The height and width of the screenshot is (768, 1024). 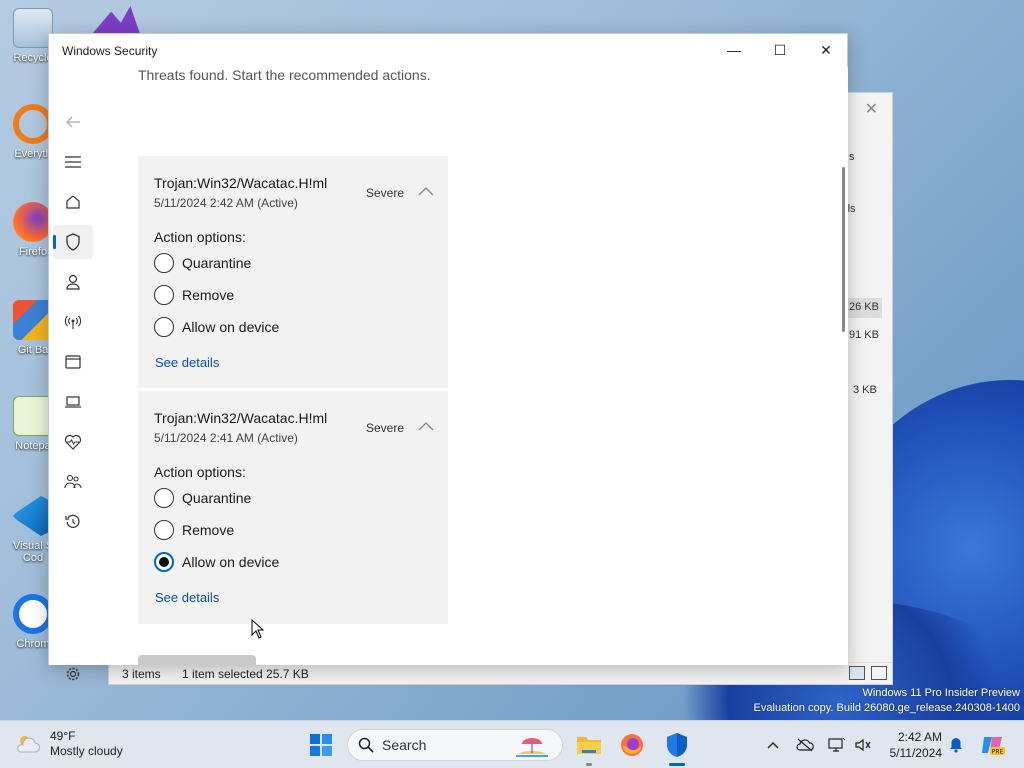 I want to click on family-icon, so click(x=73, y=481).